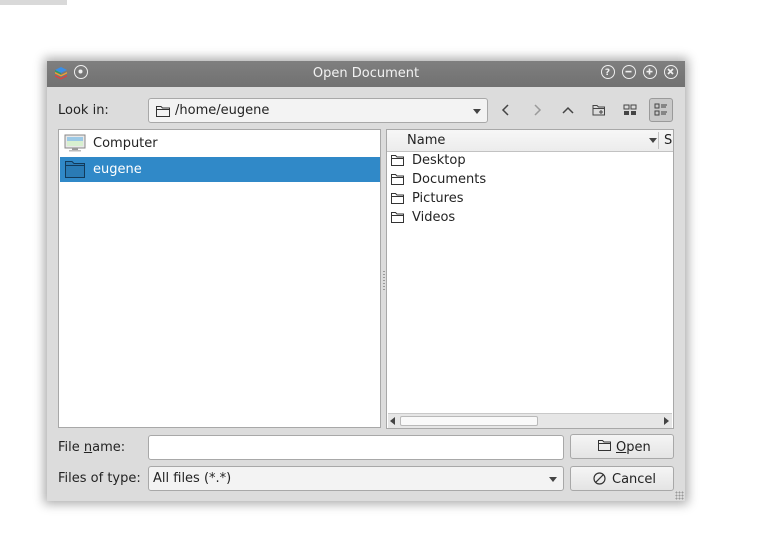  I want to click on background-strip, so click(33, 2).